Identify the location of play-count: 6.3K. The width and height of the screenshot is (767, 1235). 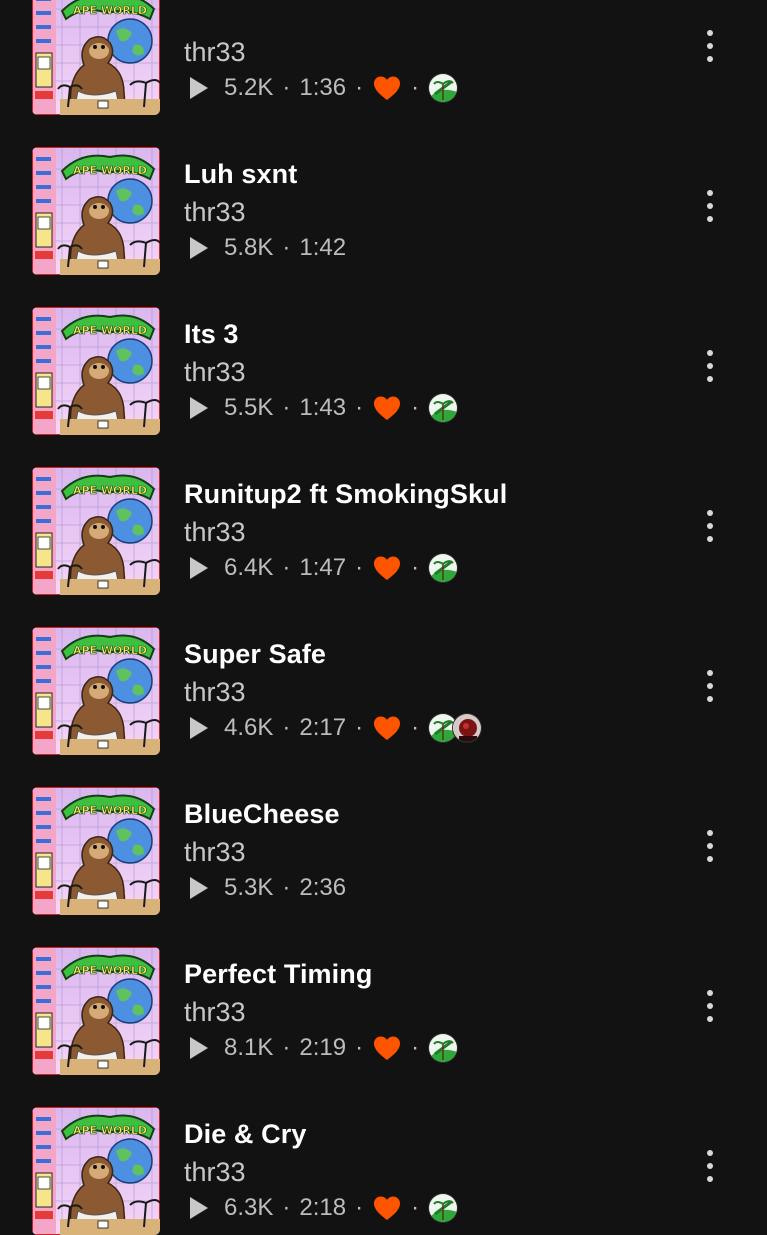
(249, 1207).